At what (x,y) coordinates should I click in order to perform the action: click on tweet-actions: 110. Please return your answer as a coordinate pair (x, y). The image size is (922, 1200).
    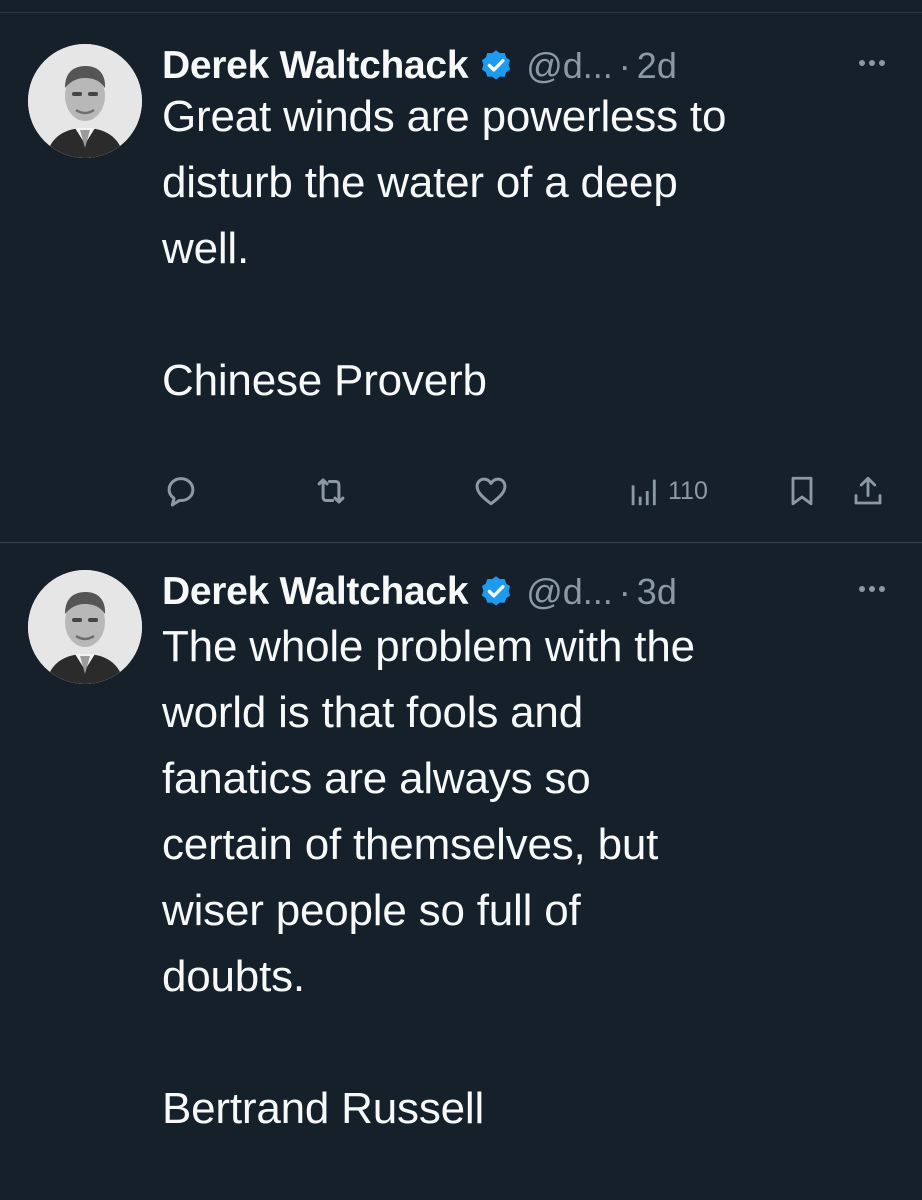
    Looking at the image, I should click on (530, 491).